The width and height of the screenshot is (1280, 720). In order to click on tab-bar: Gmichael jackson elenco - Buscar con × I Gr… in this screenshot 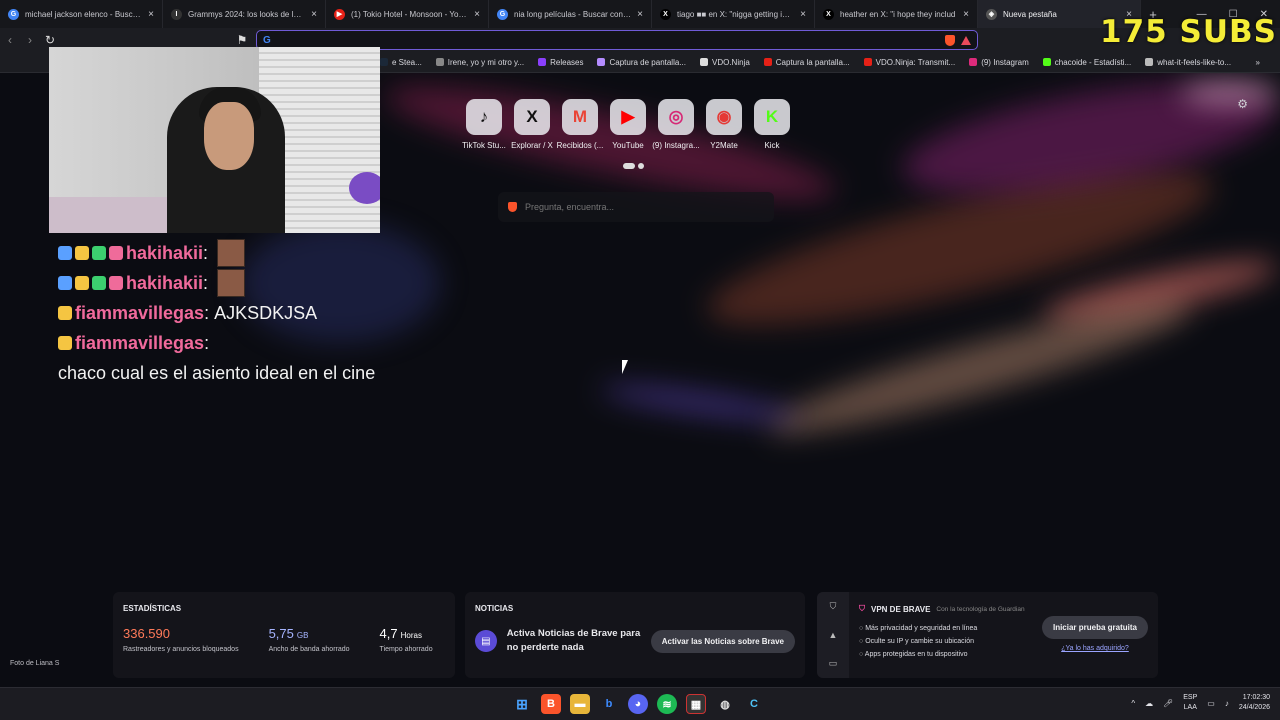, I will do `click(640, 14)`.